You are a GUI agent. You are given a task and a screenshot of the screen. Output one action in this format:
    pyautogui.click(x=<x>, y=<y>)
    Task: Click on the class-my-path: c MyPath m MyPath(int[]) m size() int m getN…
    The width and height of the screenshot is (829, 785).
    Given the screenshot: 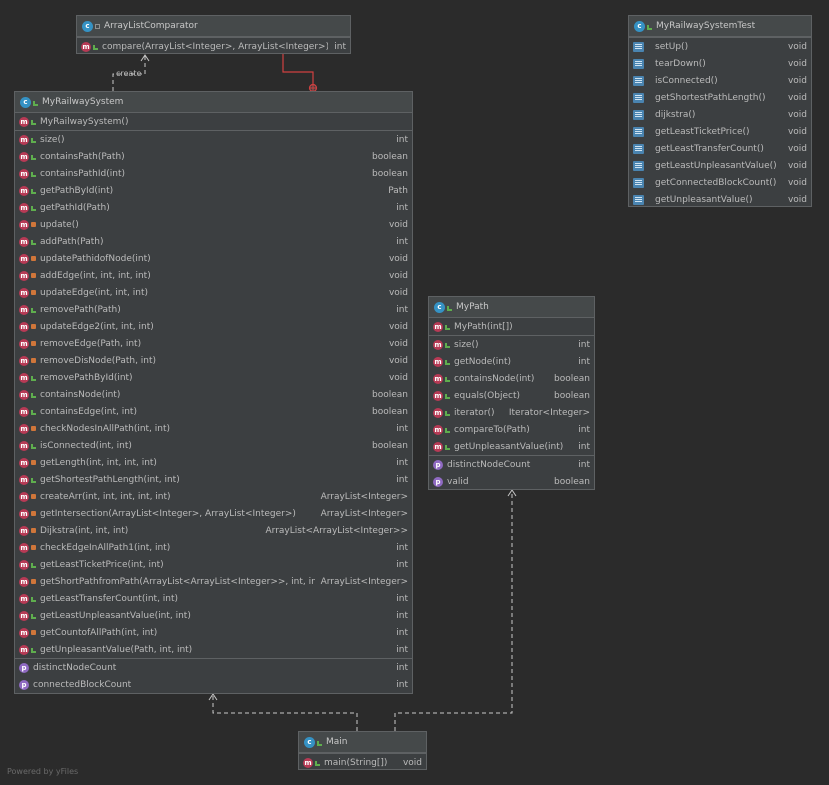 What is the action you would take?
    pyautogui.click(x=511, y=393)
    